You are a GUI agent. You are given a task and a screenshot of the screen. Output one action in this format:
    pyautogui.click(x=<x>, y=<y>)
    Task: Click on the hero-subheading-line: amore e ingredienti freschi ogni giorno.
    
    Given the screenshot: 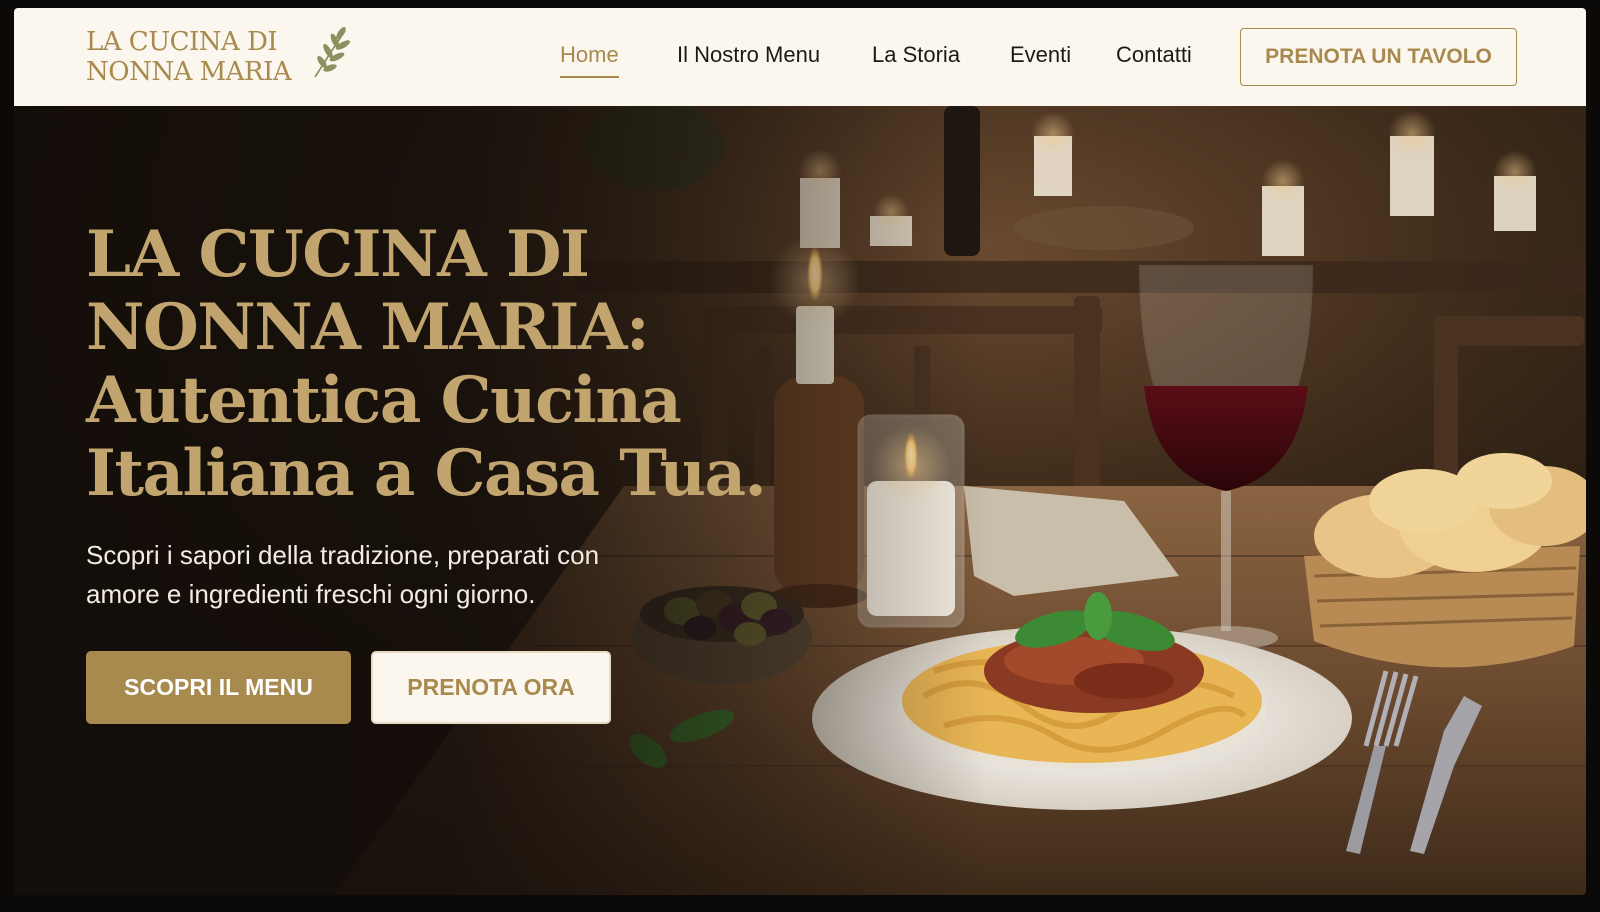 What is the action you would take?
    pyautogui.click(x=311, y=594)
    